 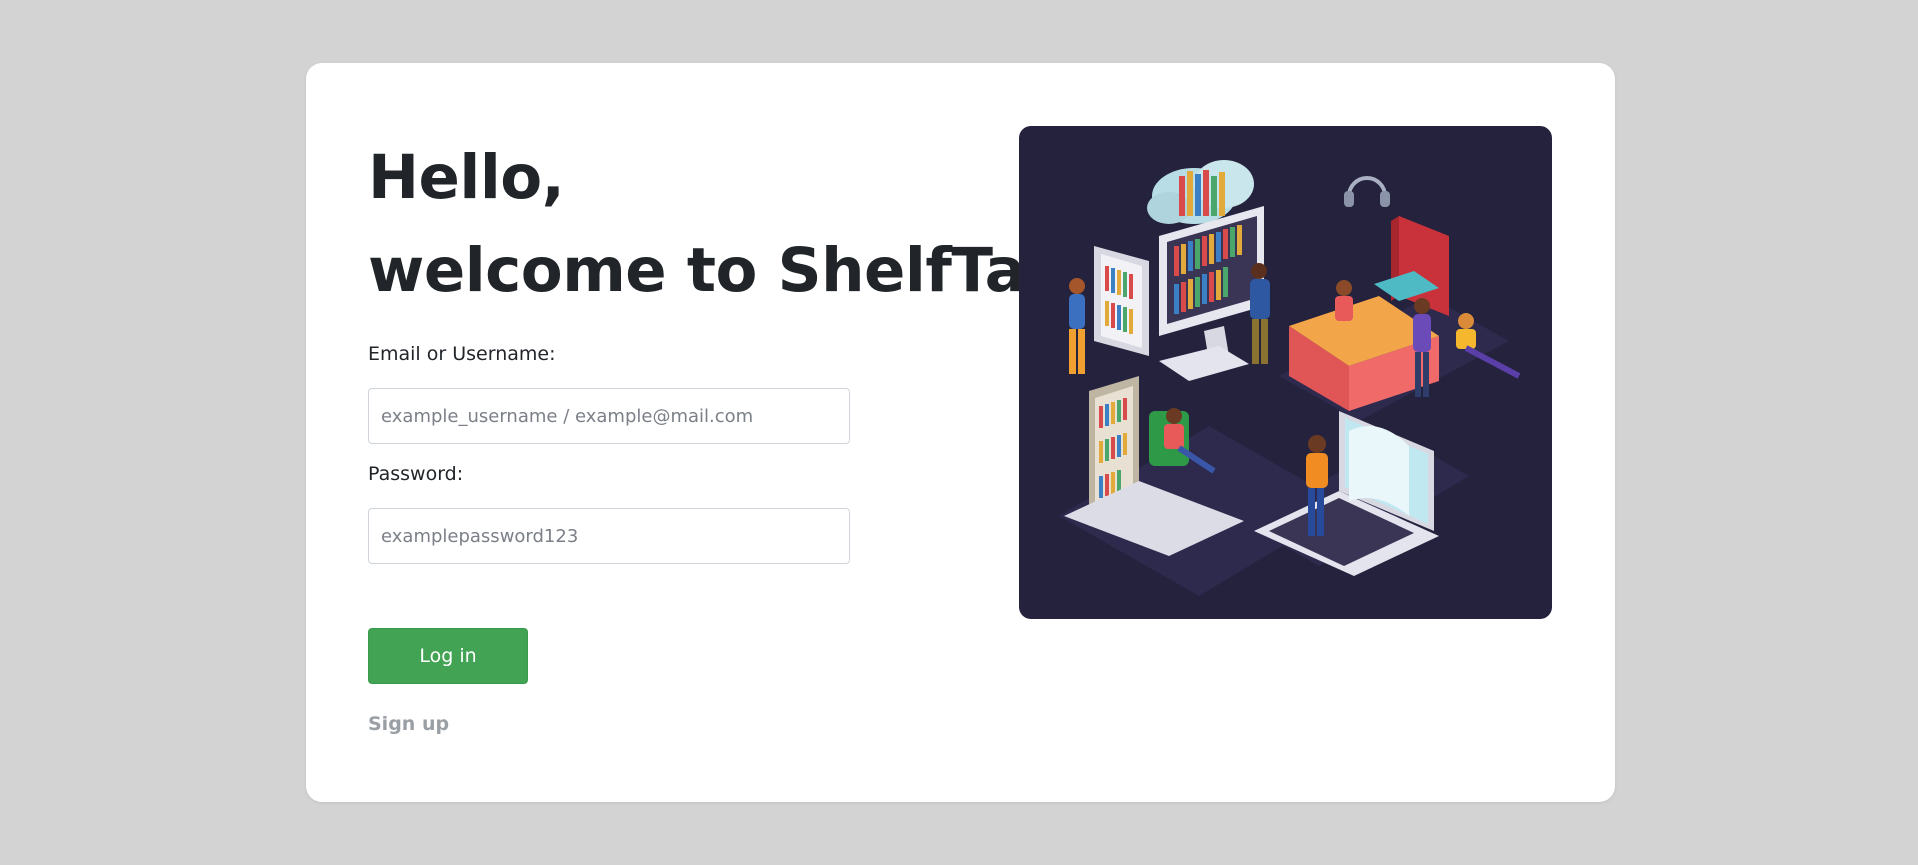 I want to click on login-button: Log in, so click(x=448, y=656).